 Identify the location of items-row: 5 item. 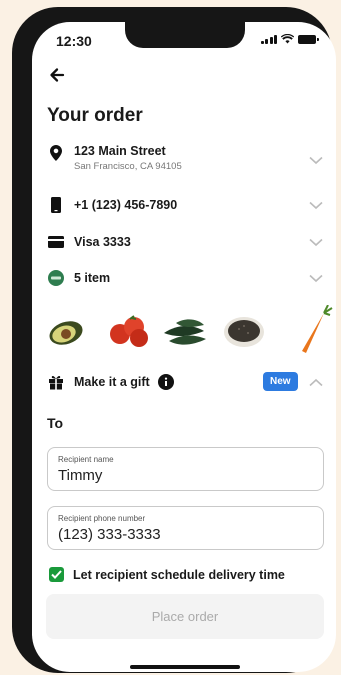
(185, 278).